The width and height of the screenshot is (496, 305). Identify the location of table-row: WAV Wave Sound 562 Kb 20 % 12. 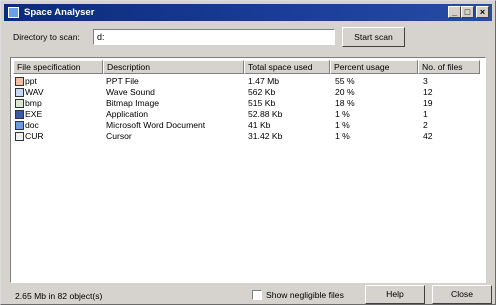
(248, 92).